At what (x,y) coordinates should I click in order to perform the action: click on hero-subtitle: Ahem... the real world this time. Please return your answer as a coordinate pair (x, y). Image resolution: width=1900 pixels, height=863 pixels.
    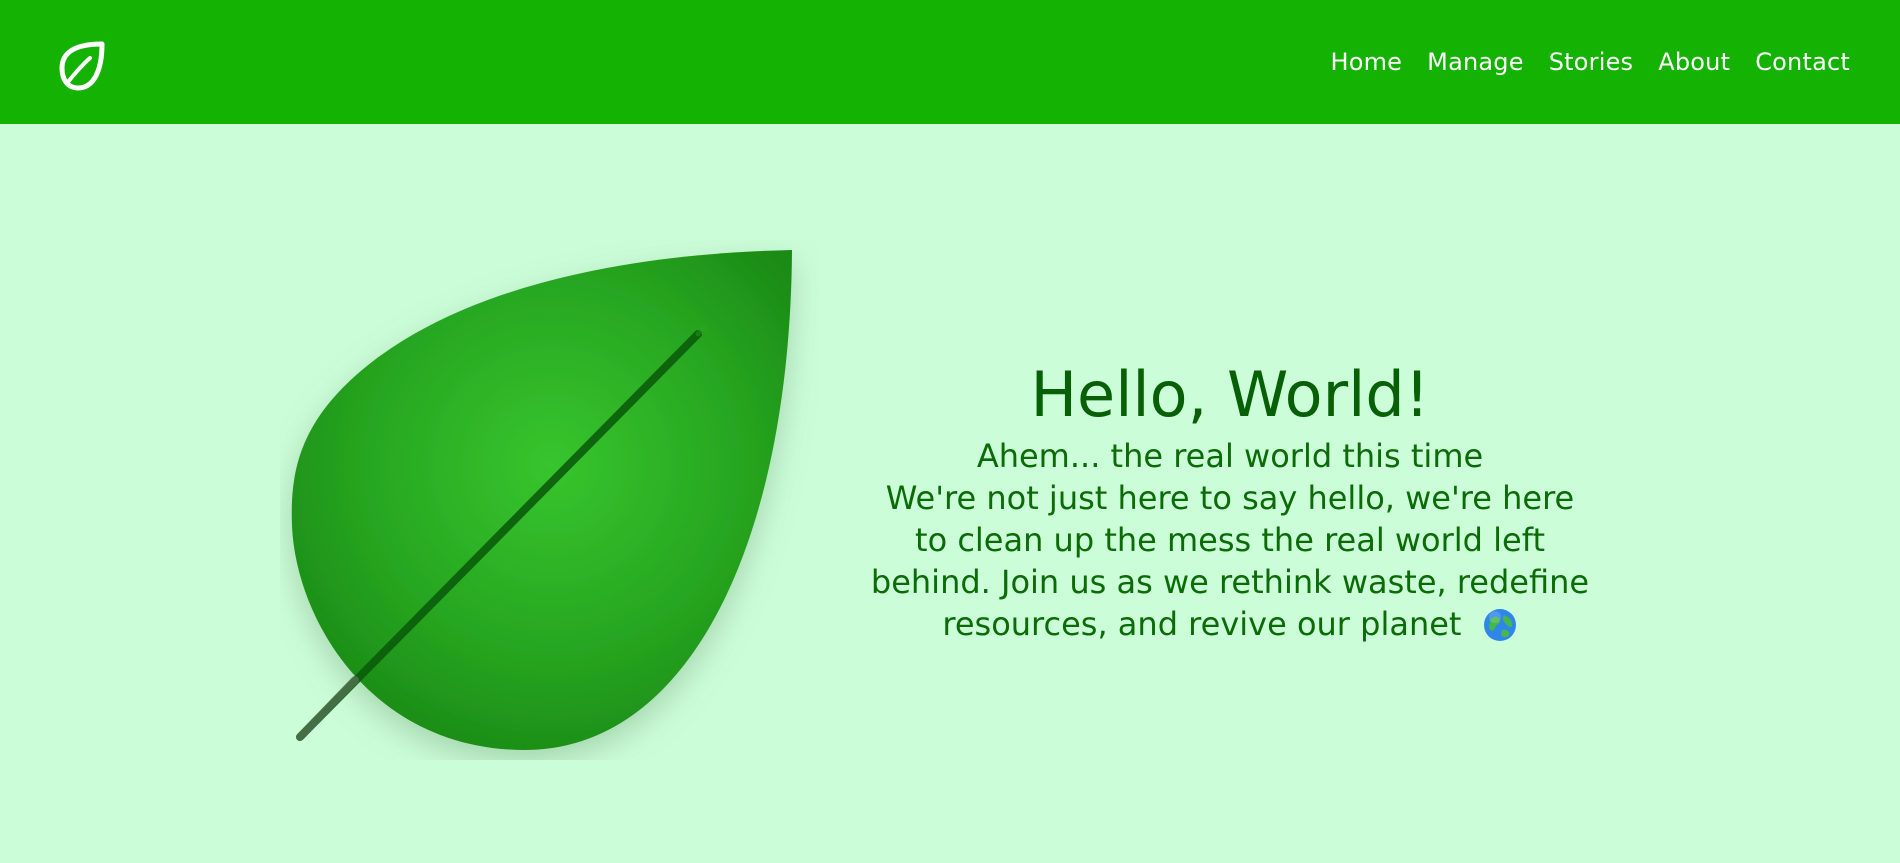
    Looking at the image, I should click on (1230, 456).